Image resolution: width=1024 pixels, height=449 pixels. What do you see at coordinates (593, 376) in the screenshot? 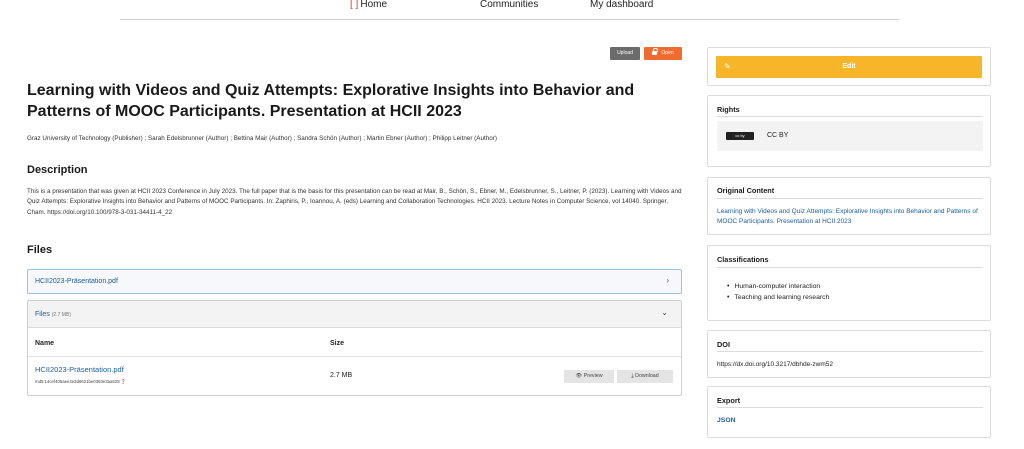
I see `preview-label: Preview` at bounding box center [593, 376].